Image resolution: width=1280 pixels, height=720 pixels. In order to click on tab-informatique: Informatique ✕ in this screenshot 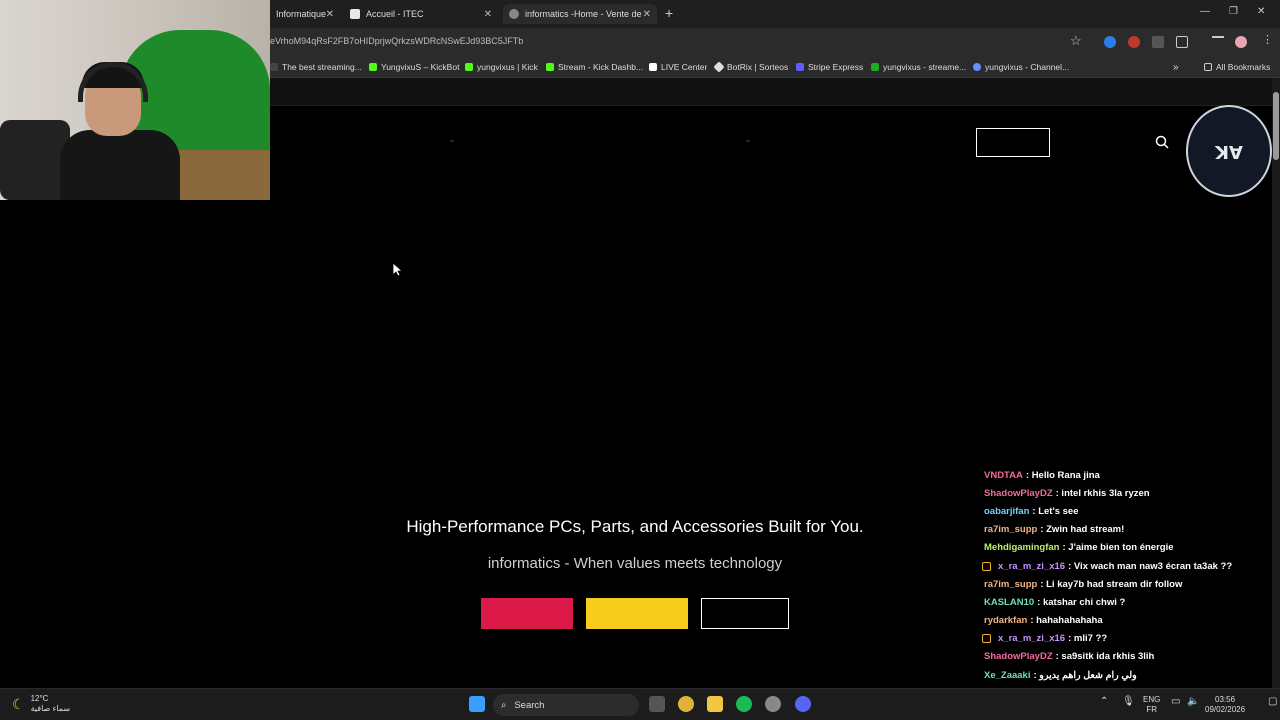, I will do `click(305, 14)`.